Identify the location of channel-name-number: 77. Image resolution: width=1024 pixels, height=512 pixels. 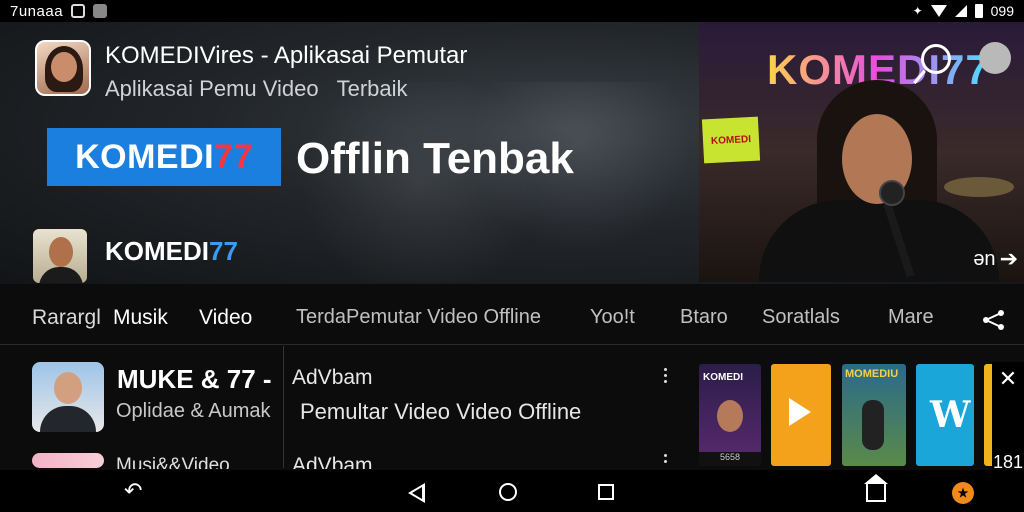
(223, 251).